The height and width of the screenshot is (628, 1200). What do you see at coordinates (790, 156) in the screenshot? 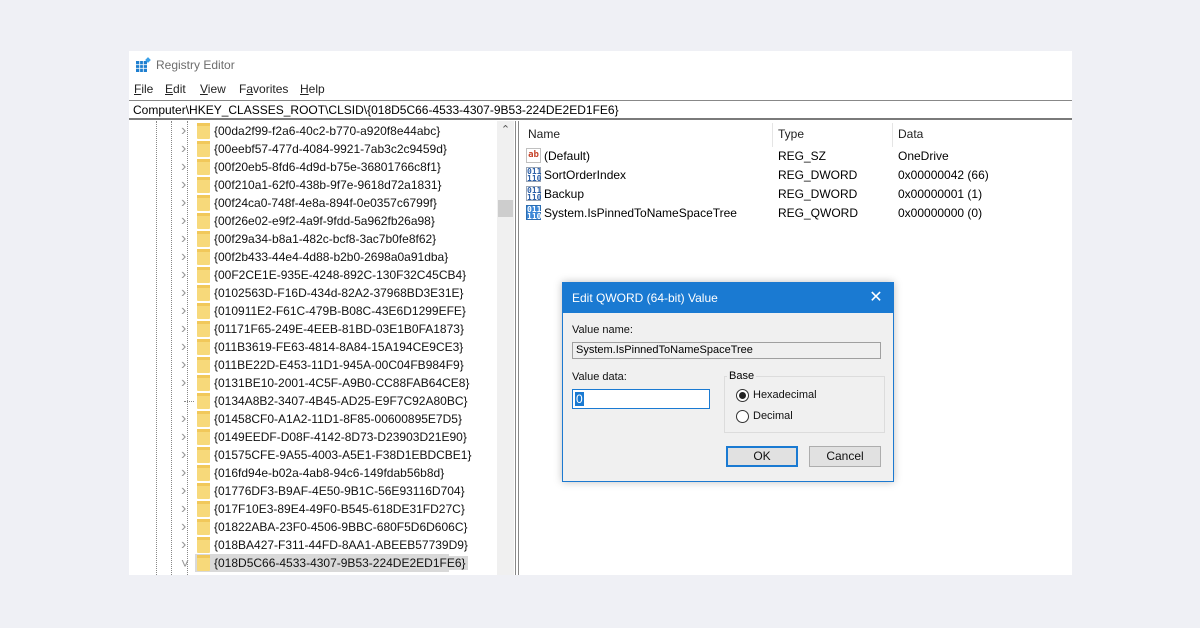
I see `value-row: ab (Default) REG_SZ OneDrive` at bounding box center [790, 156].